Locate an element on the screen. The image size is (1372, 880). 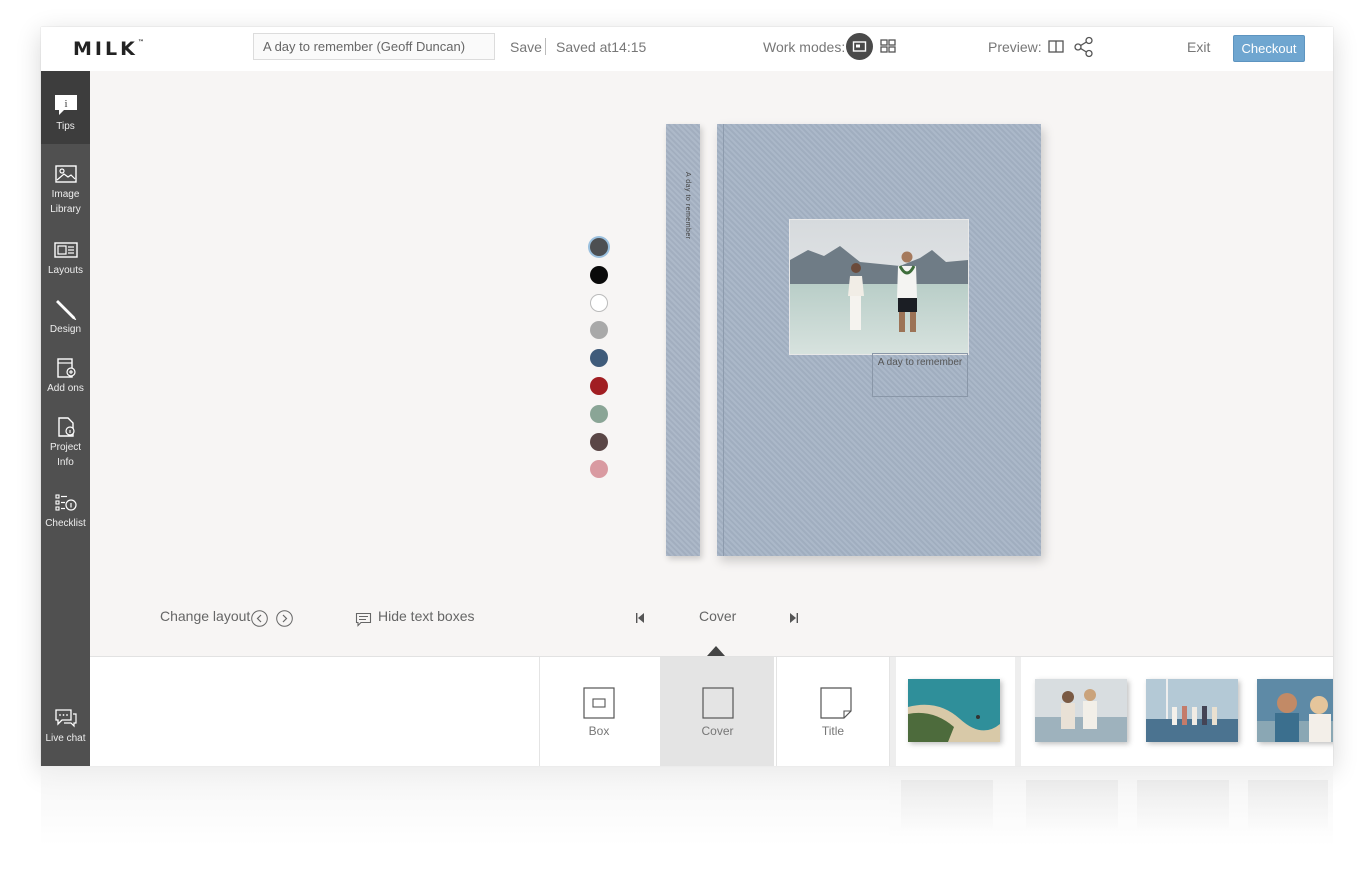
sidebar-item-label: Project Info is located at coordinates (65, 455).